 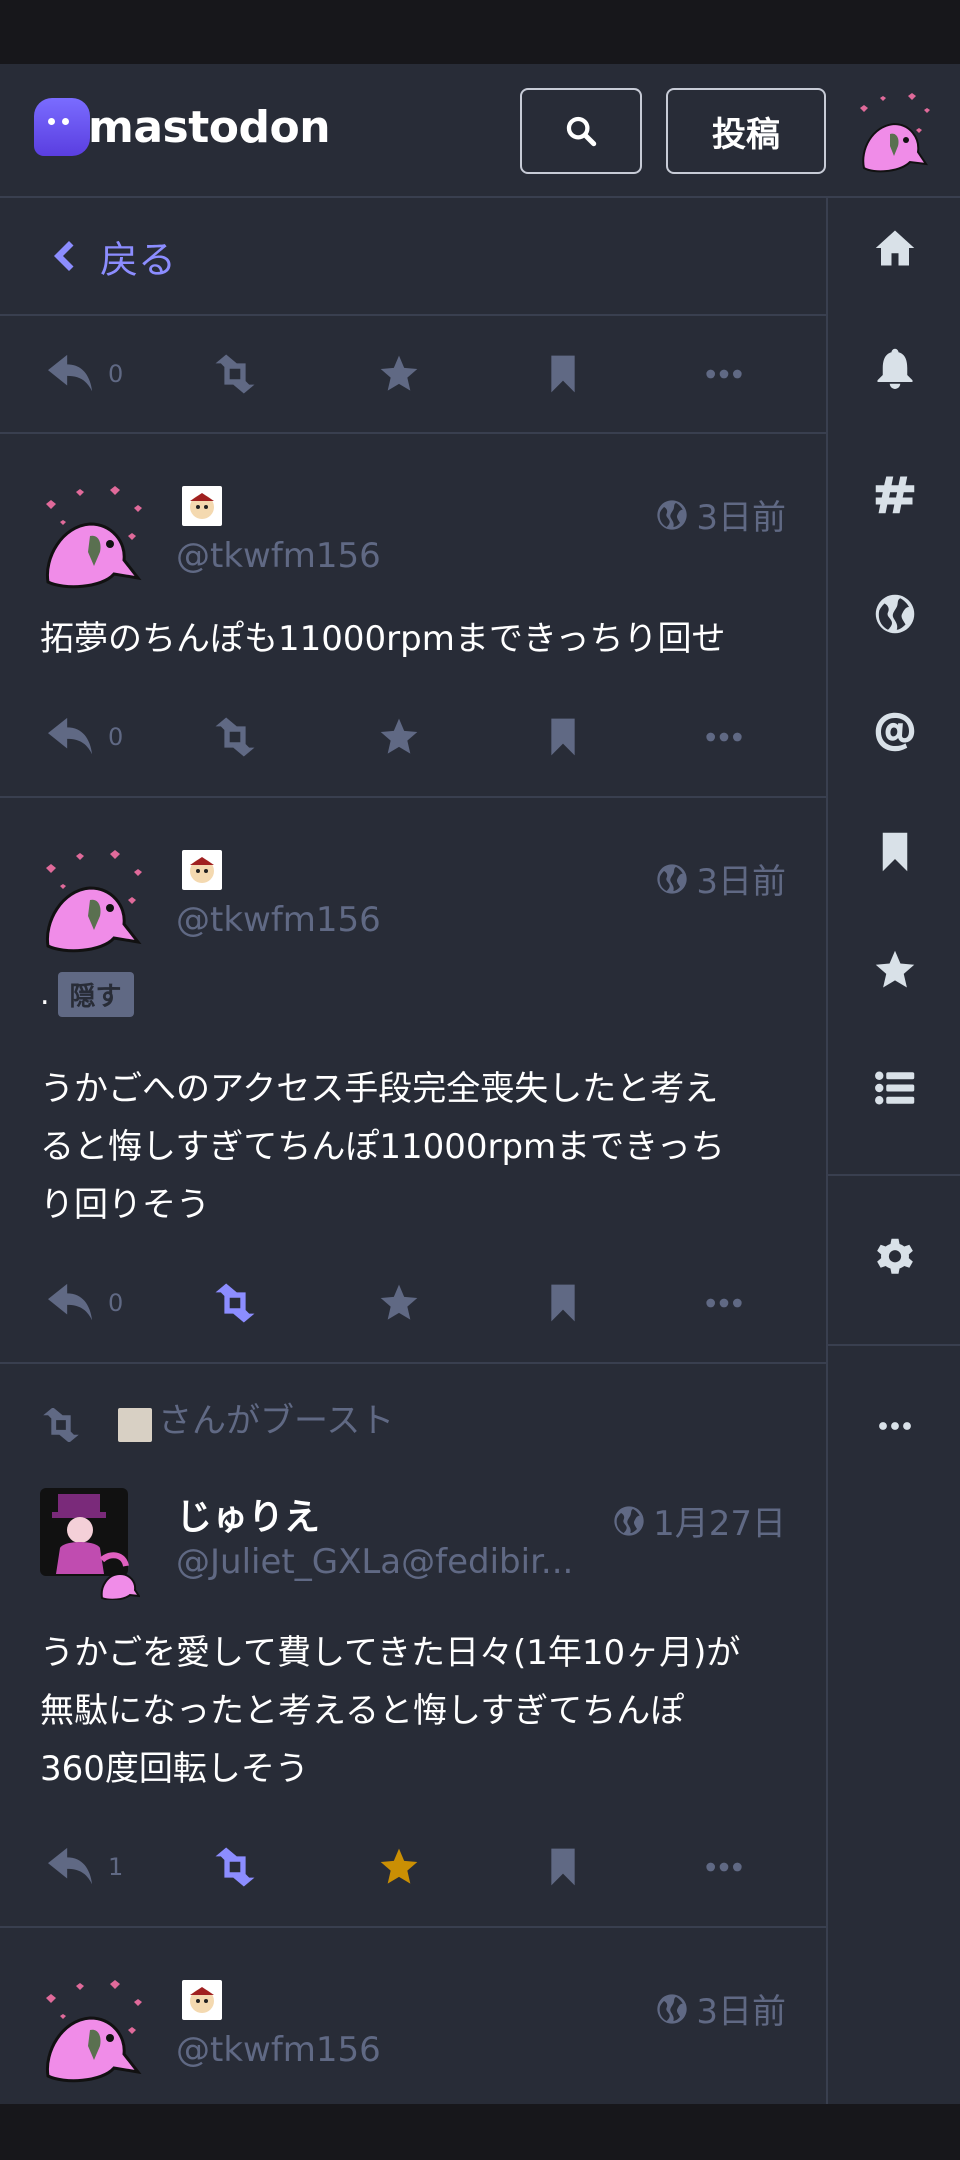 I want to click on display-name: じゅりえ, so click(x=248, y=1514).